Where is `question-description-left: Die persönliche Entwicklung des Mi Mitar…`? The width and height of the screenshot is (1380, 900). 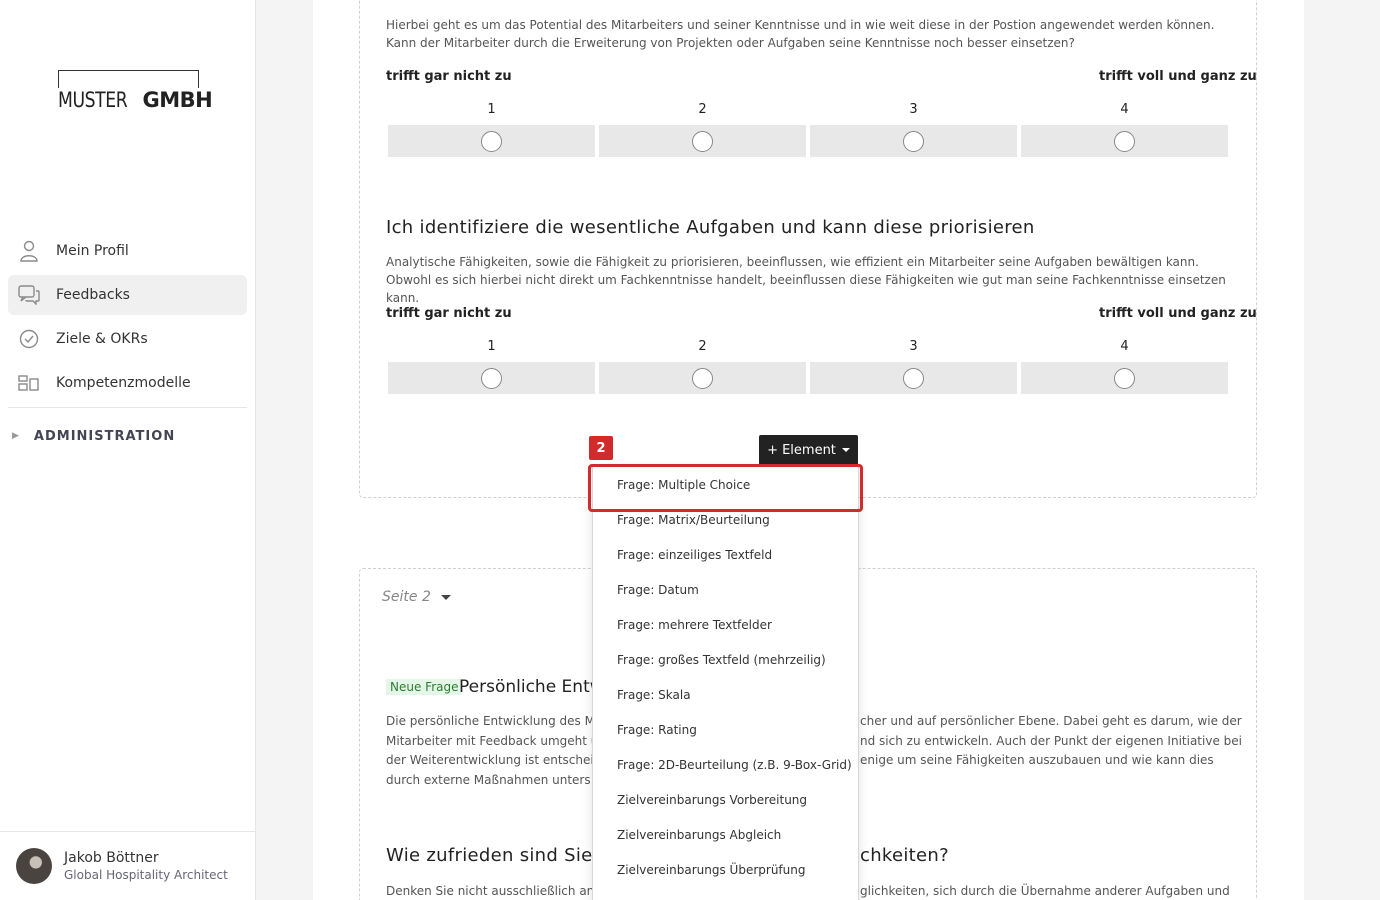 question-description-left: Die persönliche Entwicklung des Mi Mitar… is located at coordinates (492, 751).